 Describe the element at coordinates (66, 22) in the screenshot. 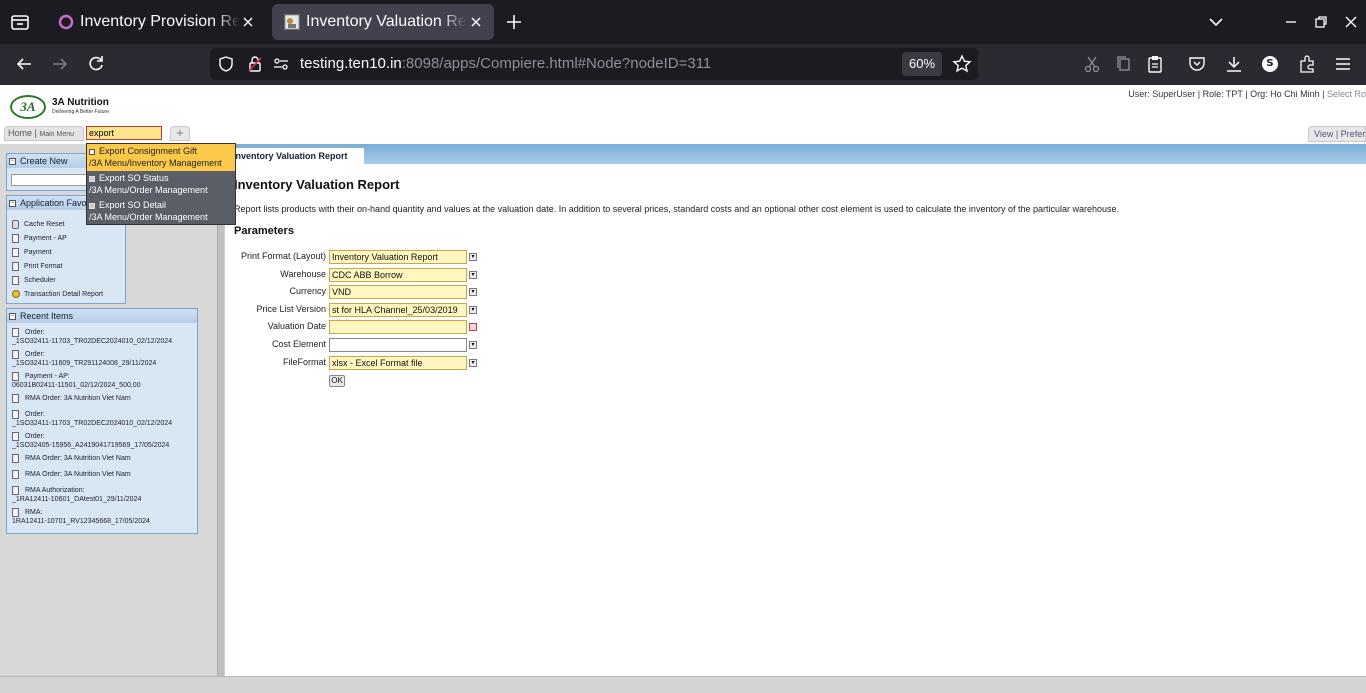

I see `tab-favicon-icon` at that location.